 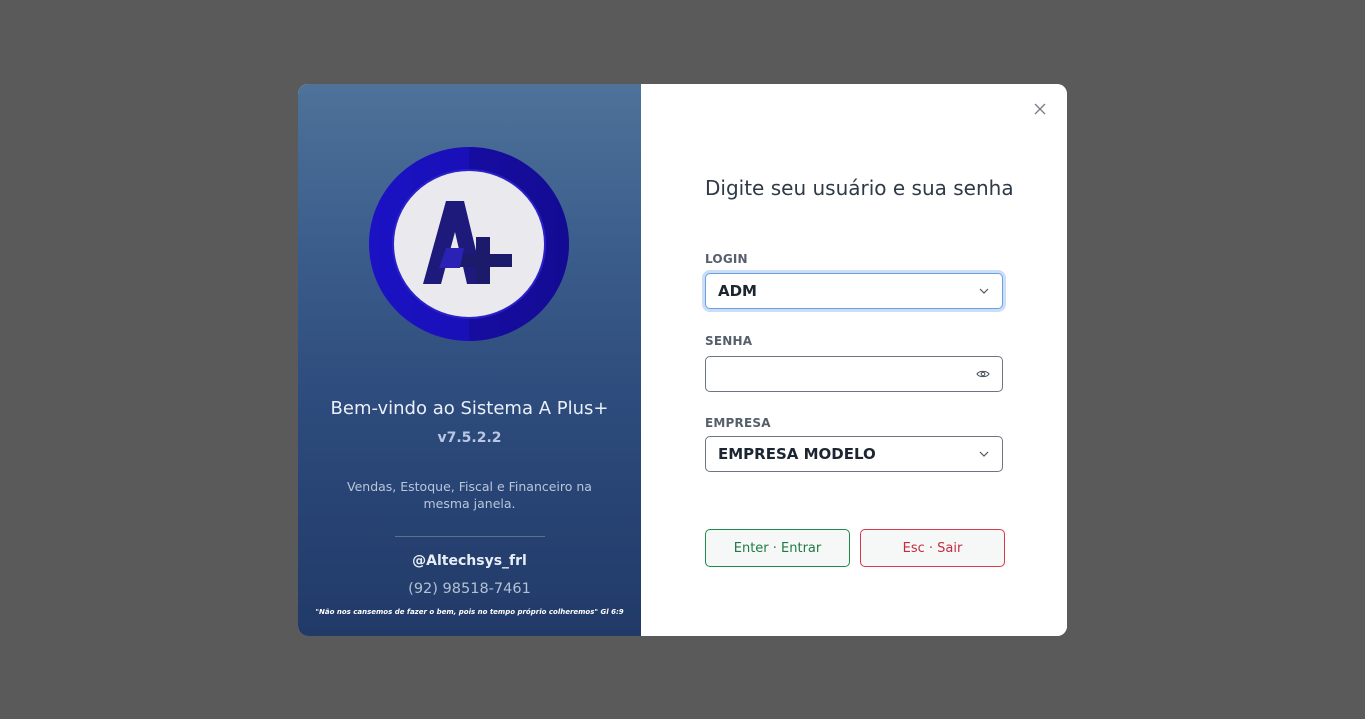 What do you see at coordinates (737, 291) in the screenshot?
I see `login-value: ADM` at bounding box center [737, 291].